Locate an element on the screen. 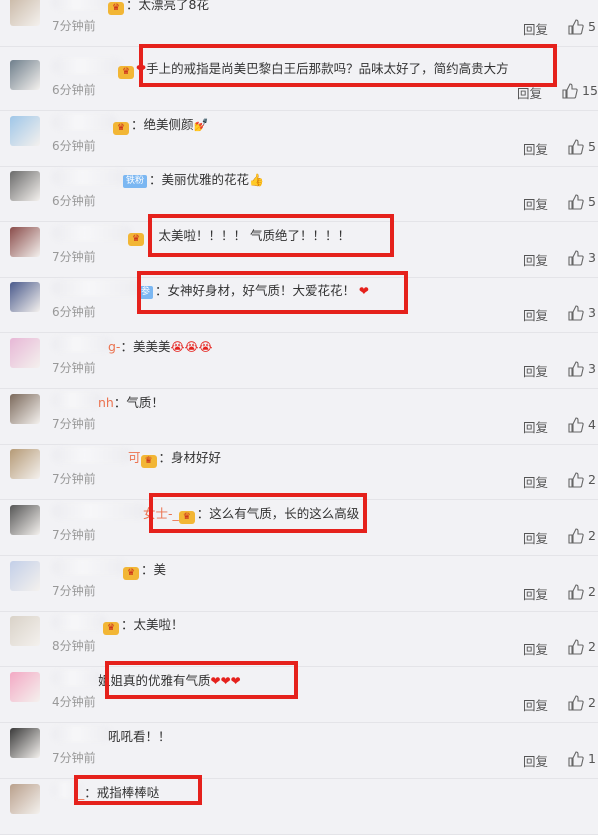 This screenshot has width=598, height=835. comment-text-line: ♛ ❤手上的戒指是尚美巴黎白王后那款吗？品味太好了，简约高贵大方 is located at coordinates (313, 69).